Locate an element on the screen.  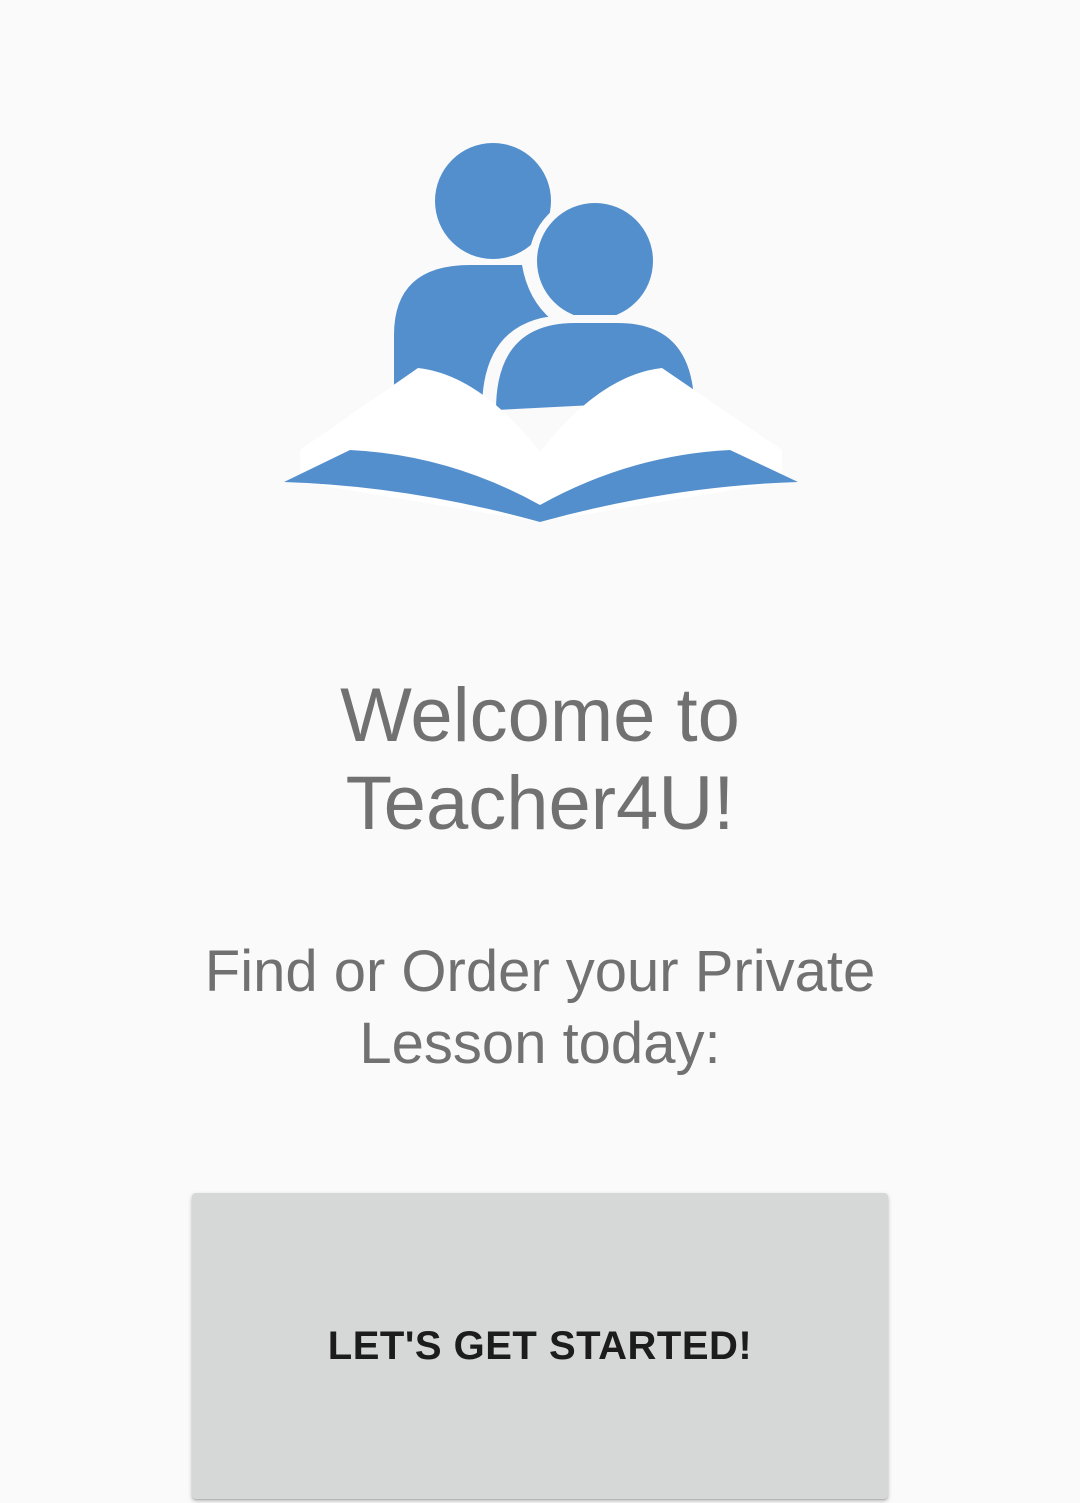
get-started-label: LET'S GET STARTED! is located at coordinates (540, 1345).